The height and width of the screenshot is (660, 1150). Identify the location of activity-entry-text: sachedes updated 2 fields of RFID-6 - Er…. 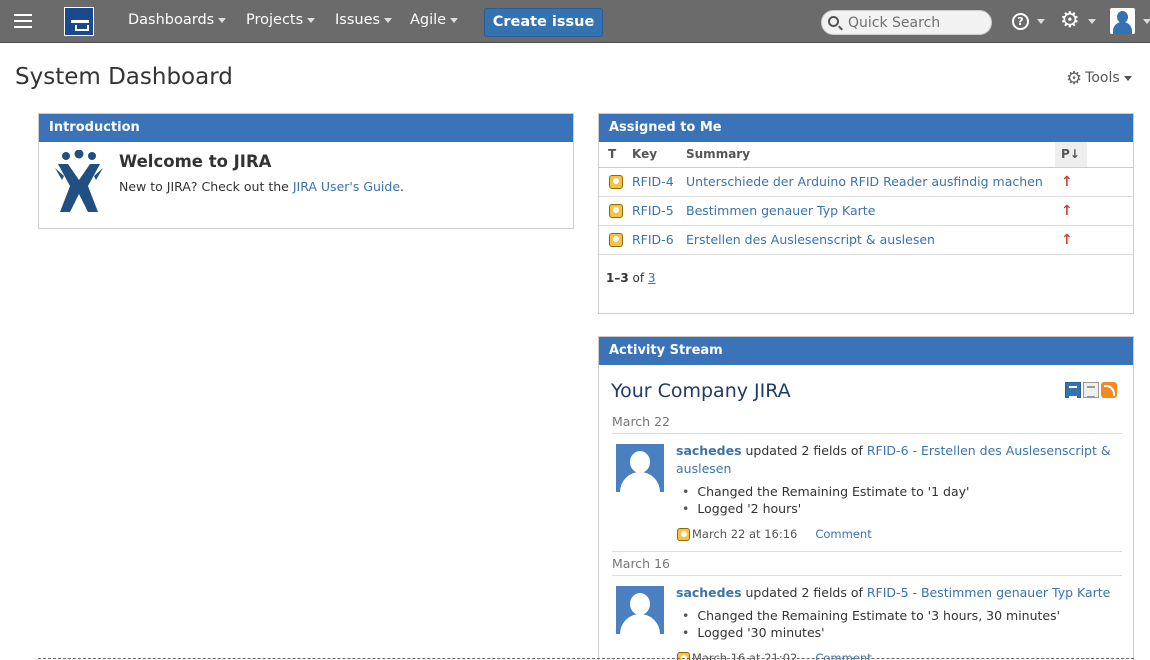
(896, 460).